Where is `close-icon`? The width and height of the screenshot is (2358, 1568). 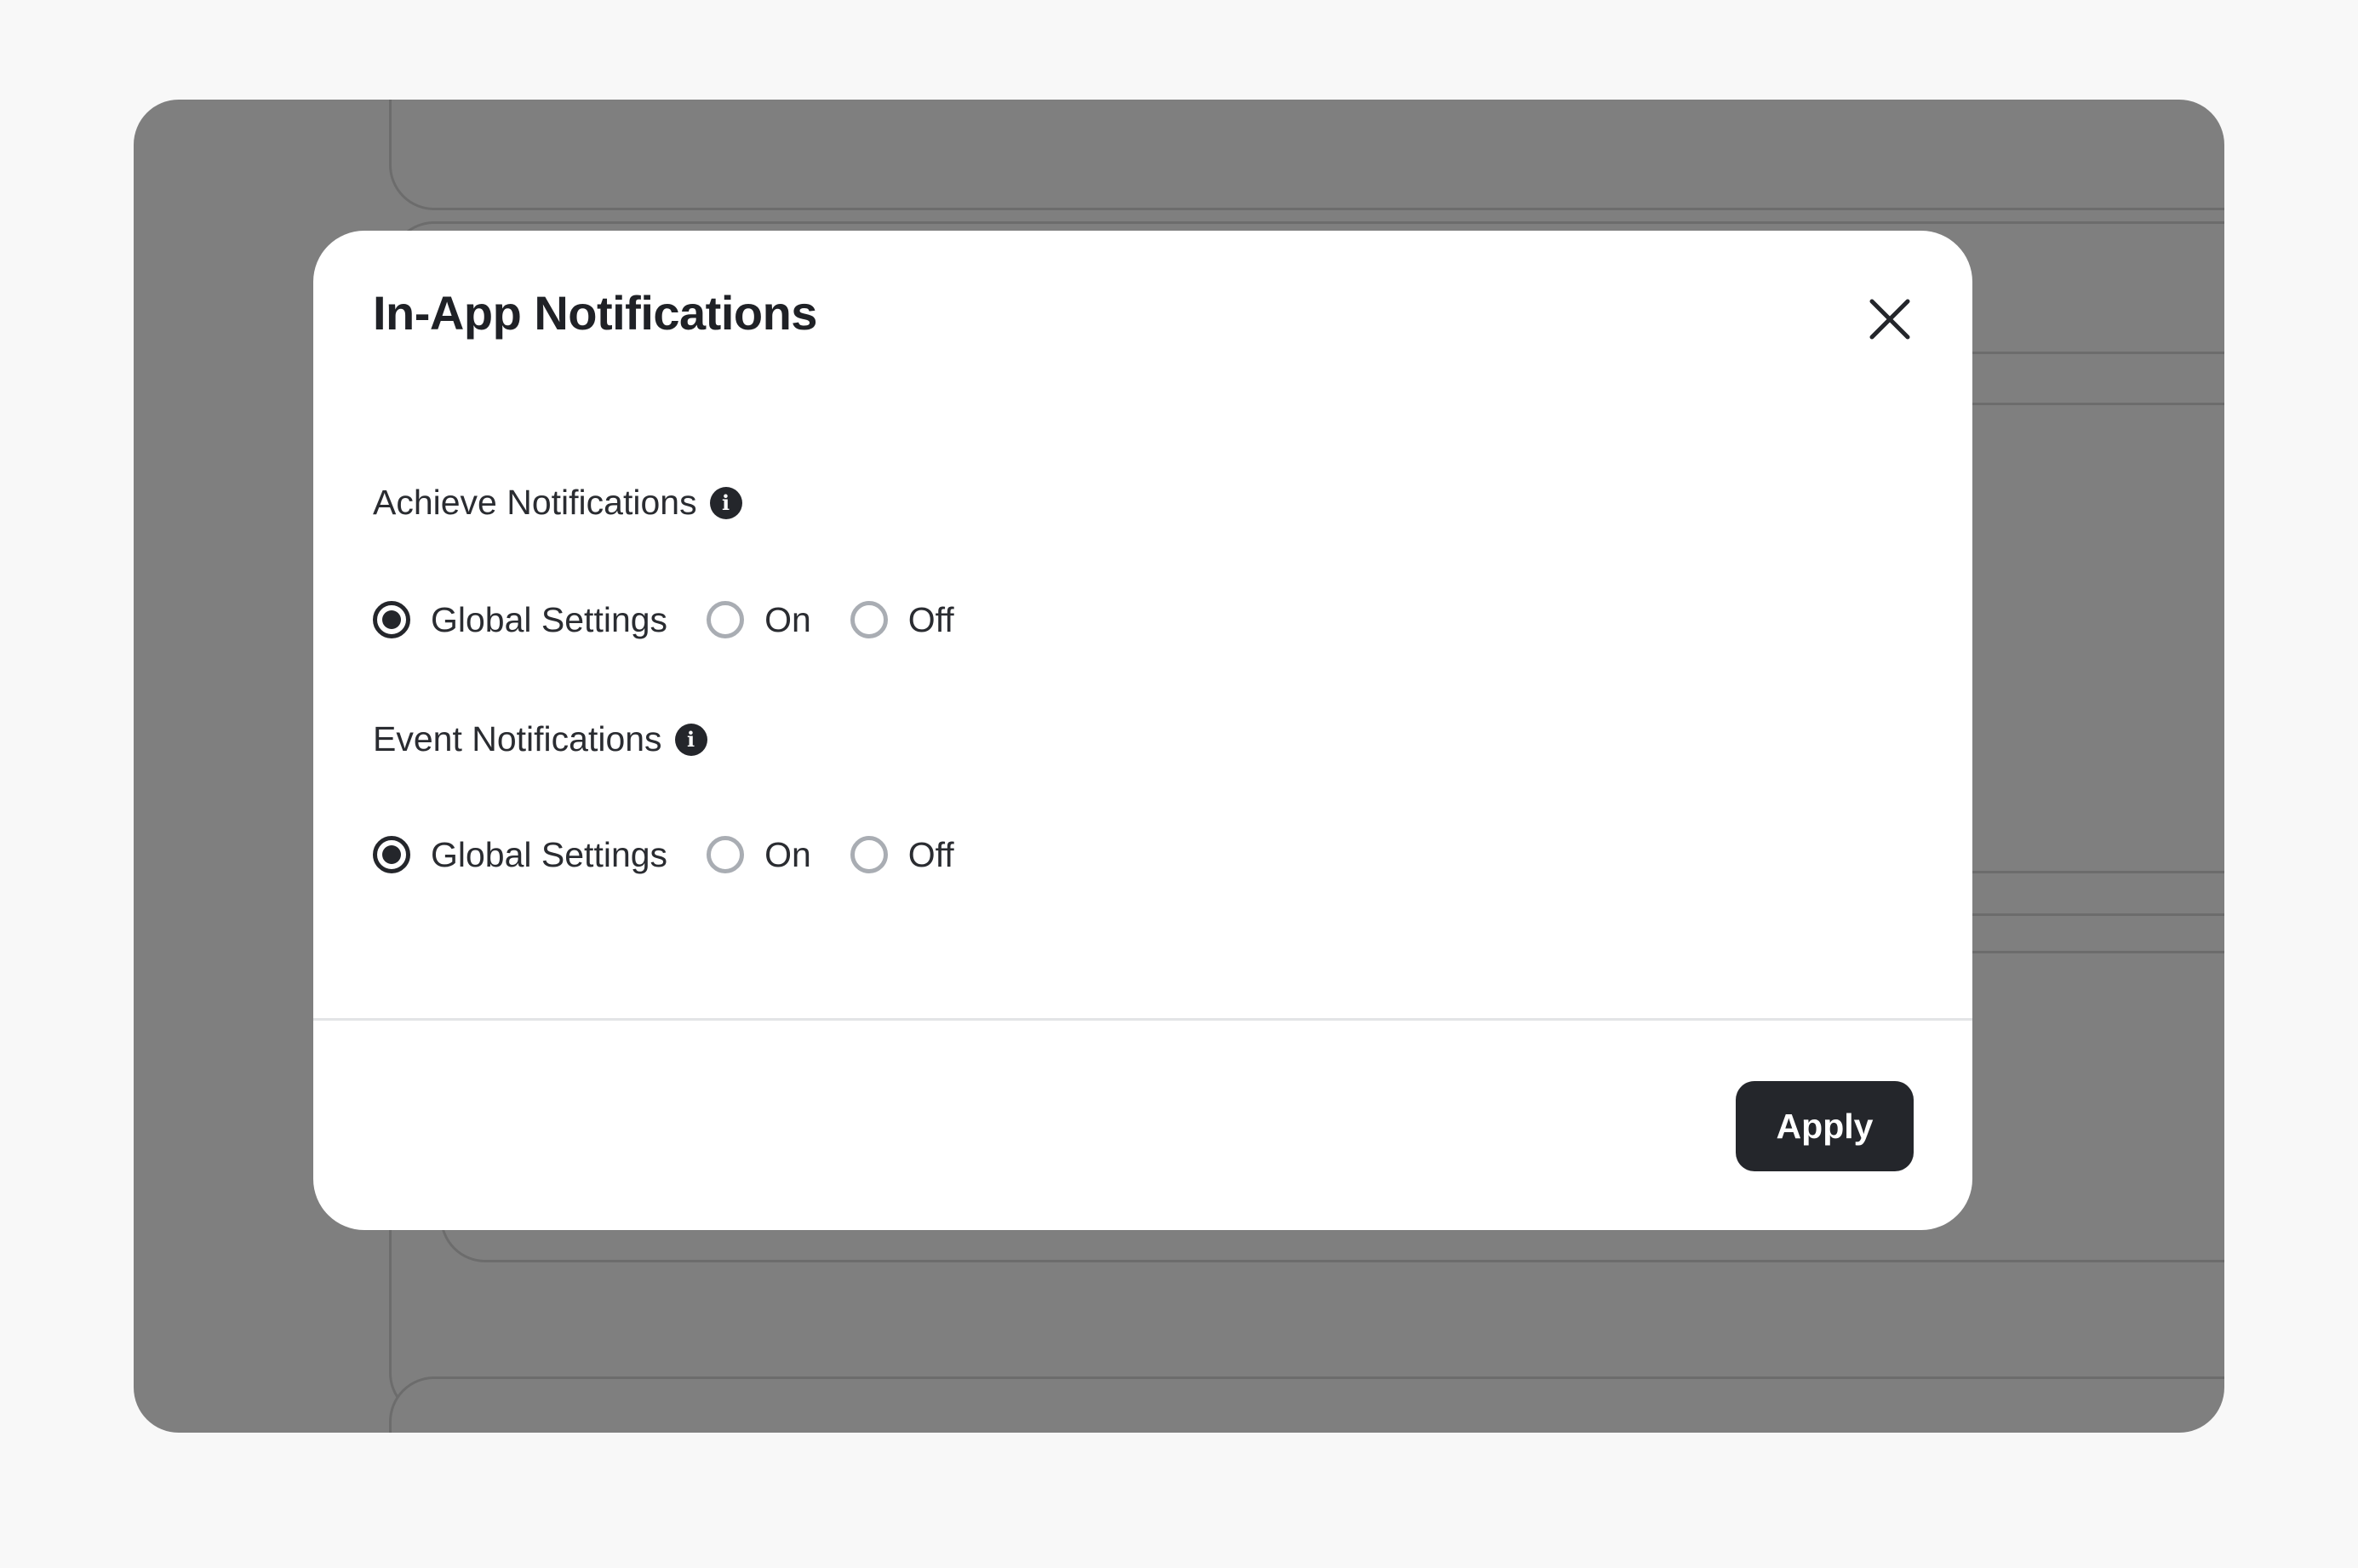
close-icon is located at coordinates (1890, 319).